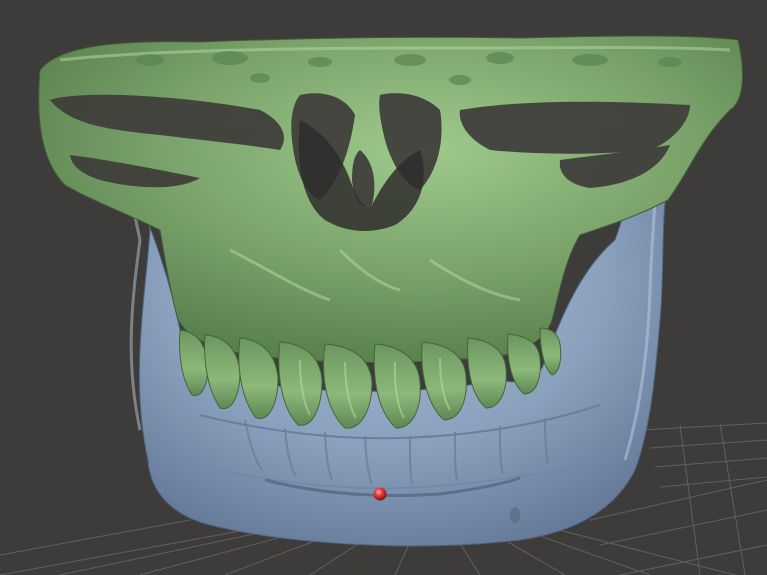  I want to click on landmark-marker, so click(380, 494).